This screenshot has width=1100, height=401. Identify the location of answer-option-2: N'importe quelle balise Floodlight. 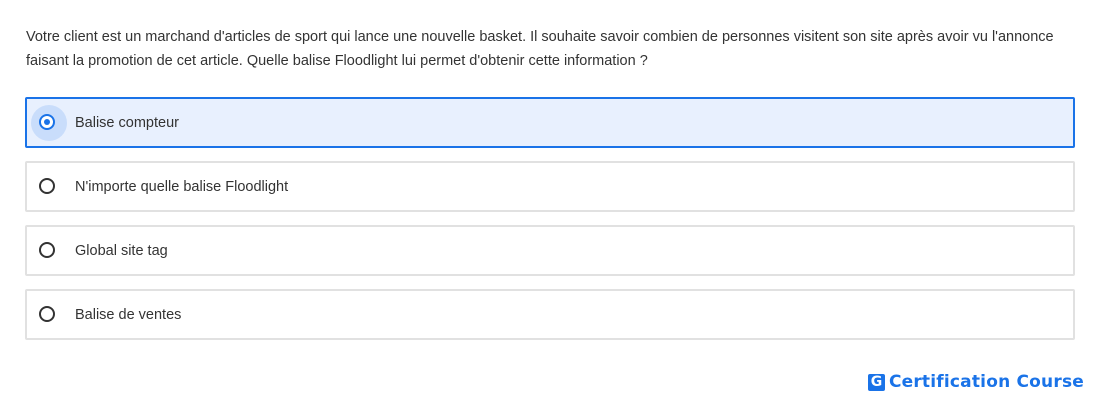
(550, 186).